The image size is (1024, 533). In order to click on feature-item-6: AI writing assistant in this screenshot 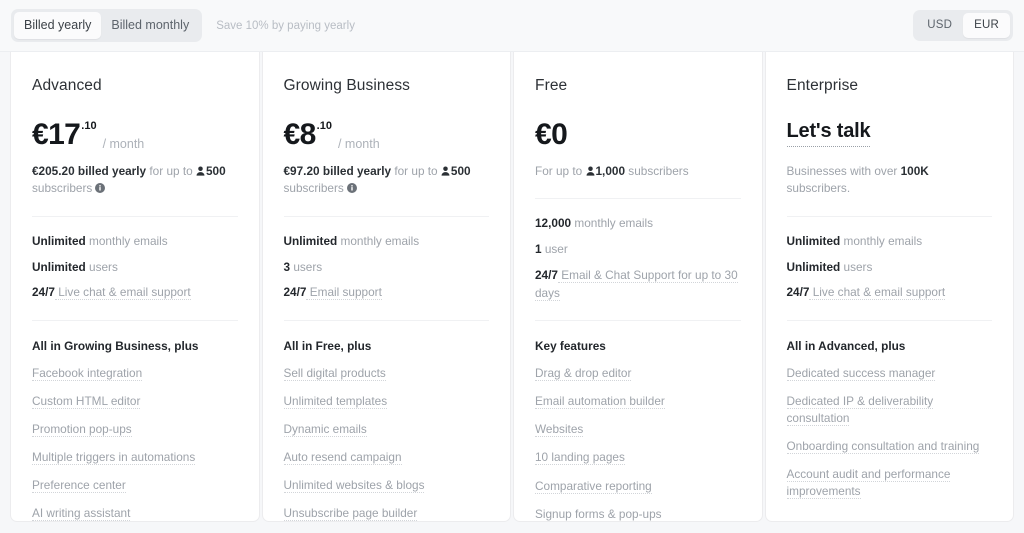, I will do `click(135, 513)`.